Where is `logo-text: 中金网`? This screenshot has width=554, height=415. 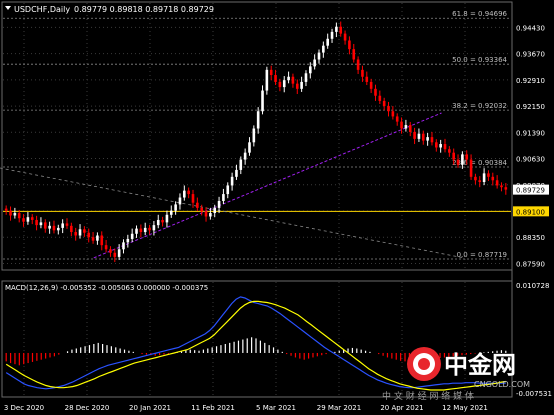
logo-text: 中金网 is located at coordinates (480, 365).